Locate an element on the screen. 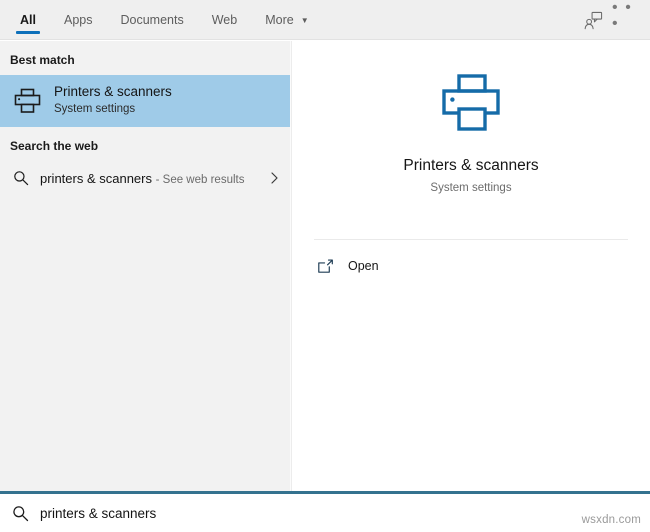 Image resolution: width=650 pixels, height=532 pixels. result-item-text: Printers & scanners System settings is located at coordinates (113, 100).